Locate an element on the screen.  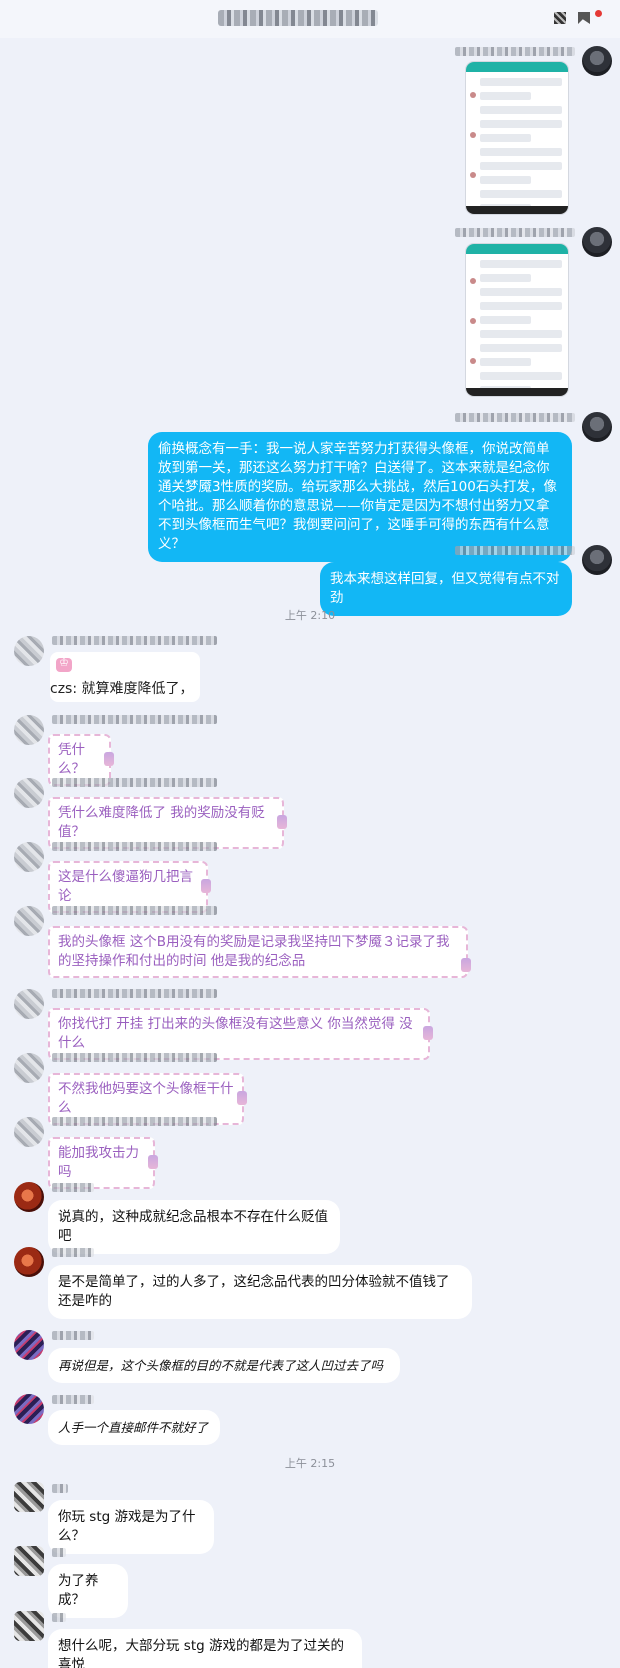
message-bubble: 再说但是，这个头像框的目的不就是代表了这人凹过去了吗 is located at coordinates (224, 1365).